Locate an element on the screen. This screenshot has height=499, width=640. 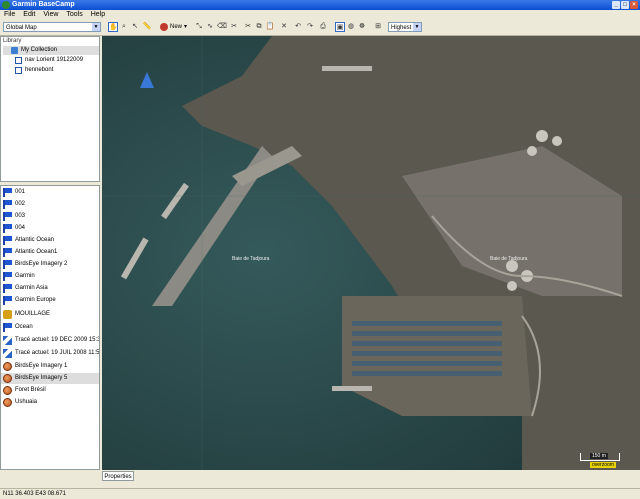
menu-view: View is located at coordinates (50, 15).